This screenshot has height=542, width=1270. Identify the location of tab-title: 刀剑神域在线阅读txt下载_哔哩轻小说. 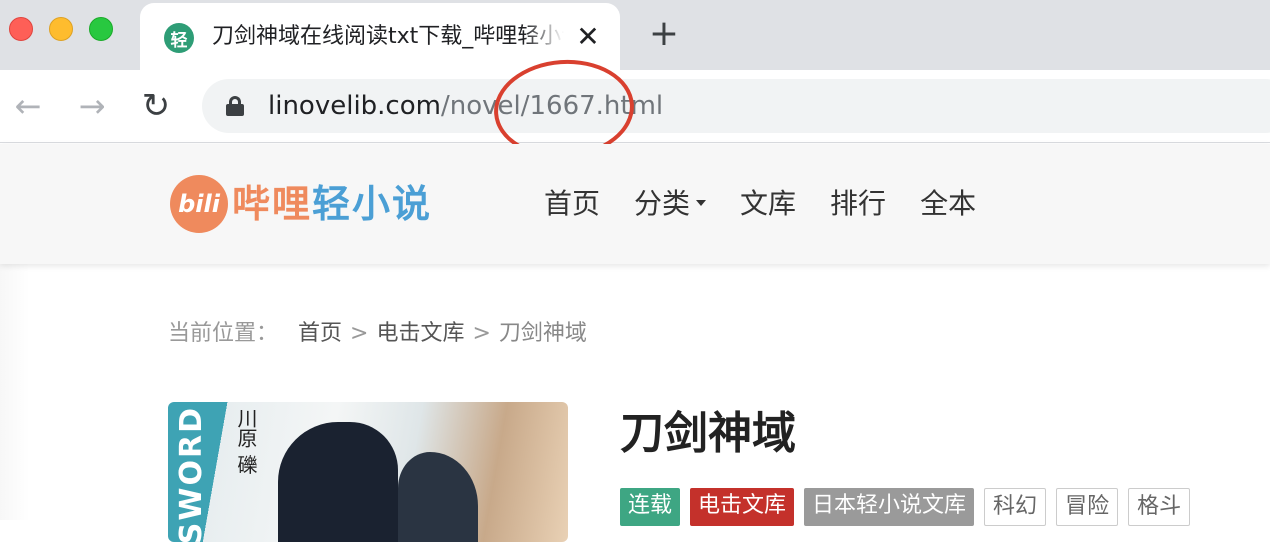
(388, 36).